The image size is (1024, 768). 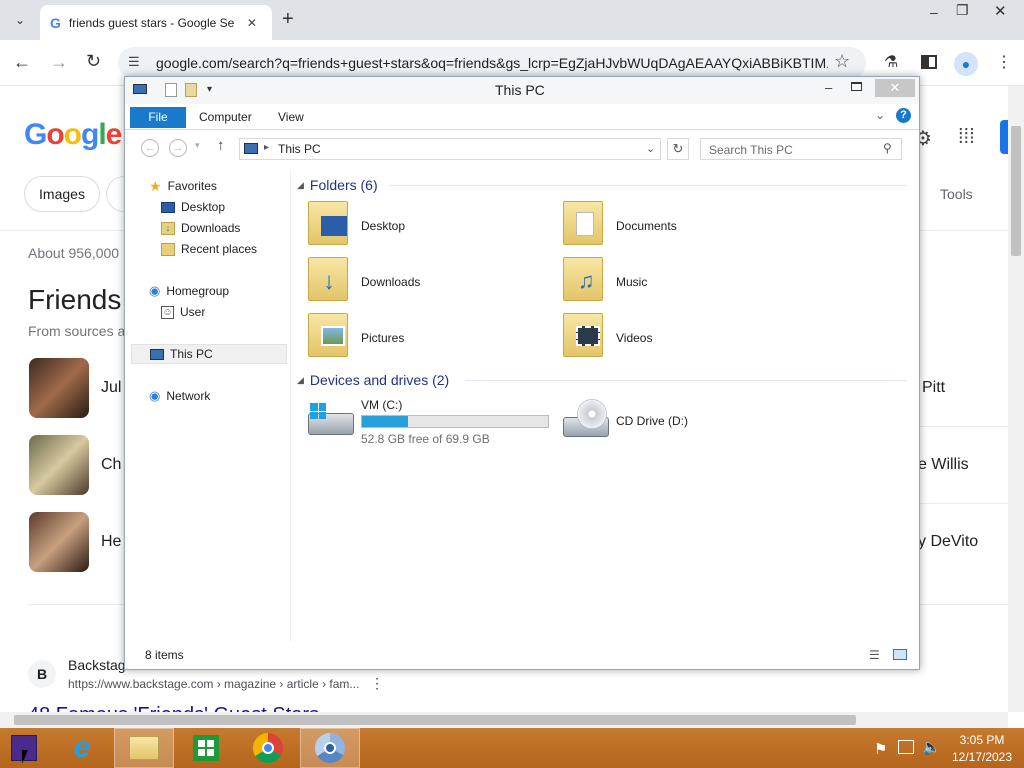 I want to click on folder-music: ♫ Music, so click(x=683, y=283).